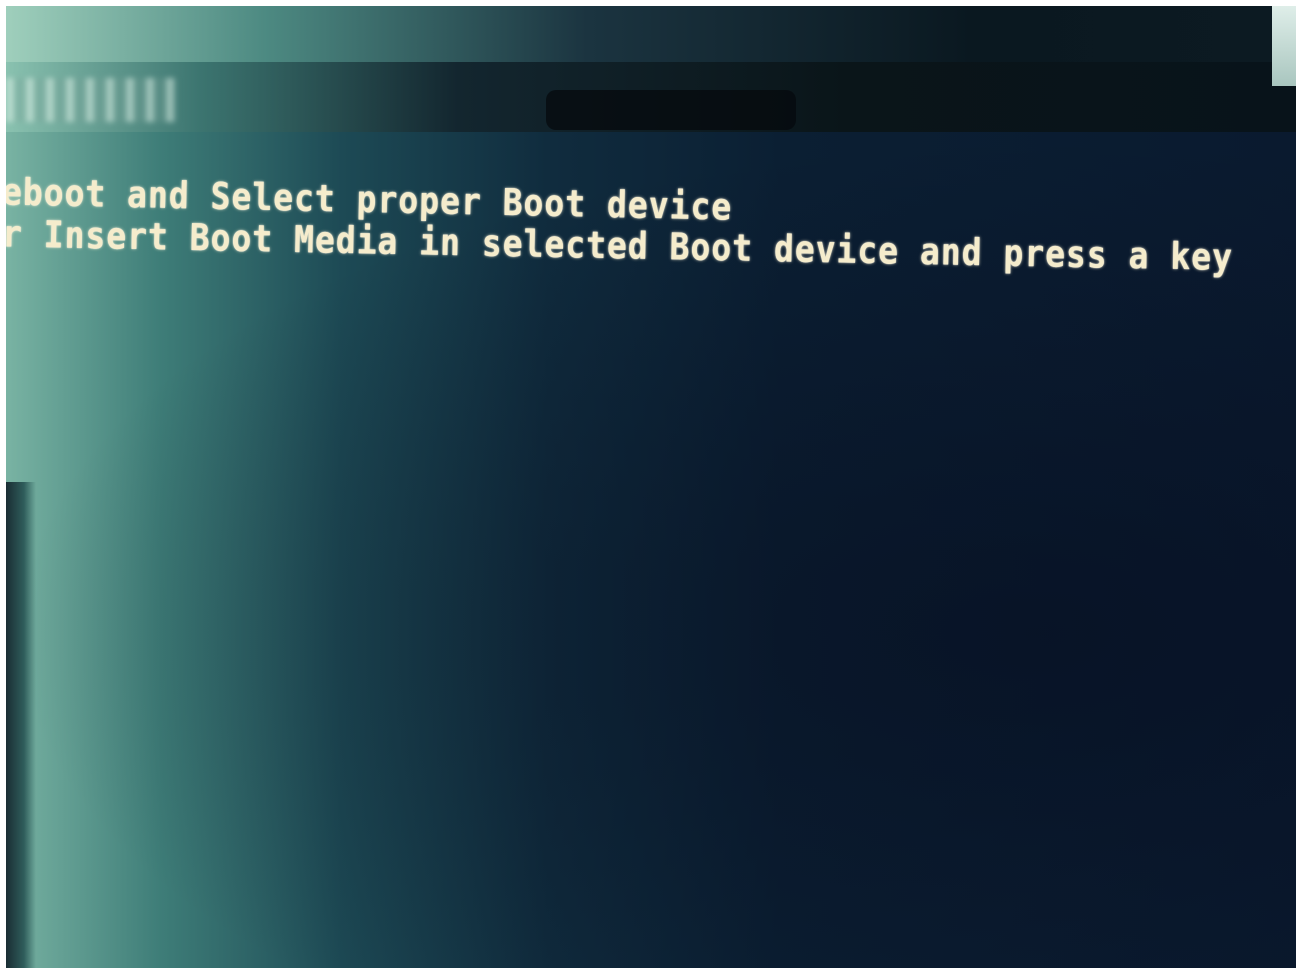  I want to click on monitor-left-frame, so click(21, 725).